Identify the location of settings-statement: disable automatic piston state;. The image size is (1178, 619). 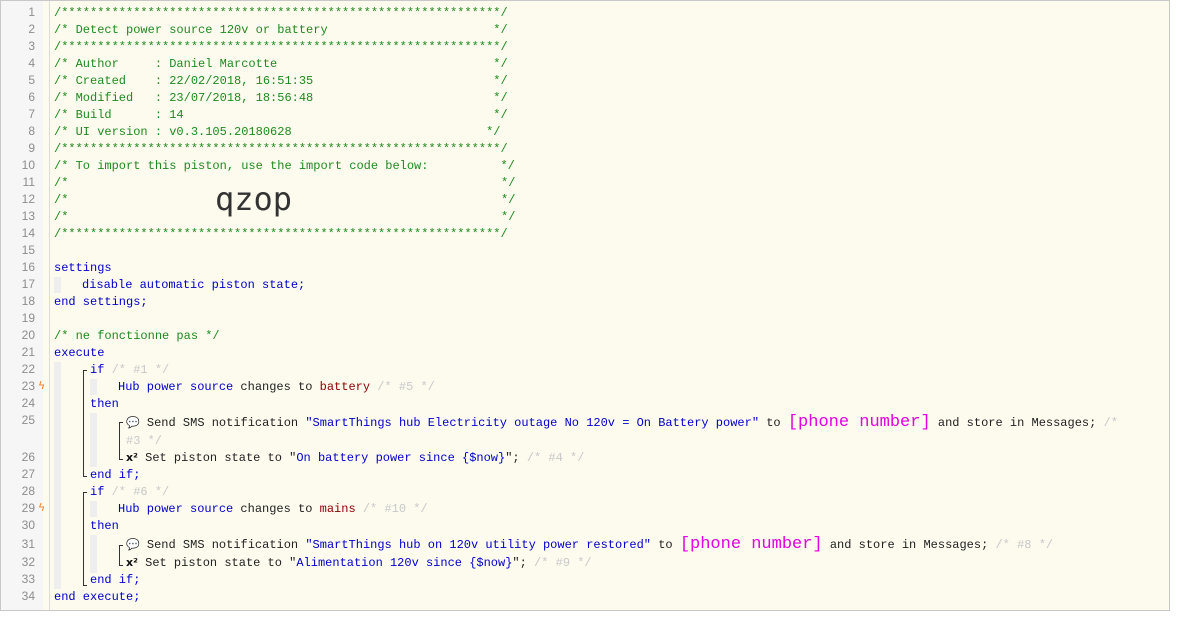
(193, 285).